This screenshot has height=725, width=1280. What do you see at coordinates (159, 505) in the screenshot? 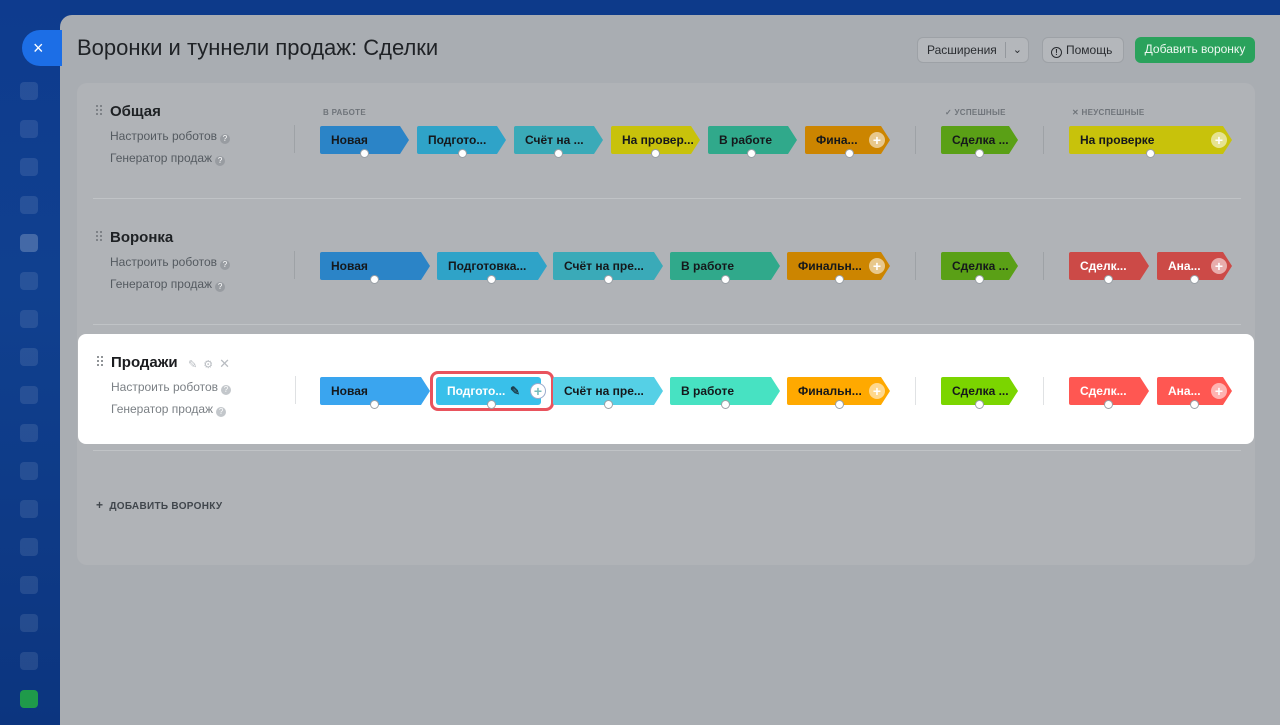
I see `add-funnel-link: + ДОБАВИТЬ ВОРОНКУ` at bounding box center [159, 505].